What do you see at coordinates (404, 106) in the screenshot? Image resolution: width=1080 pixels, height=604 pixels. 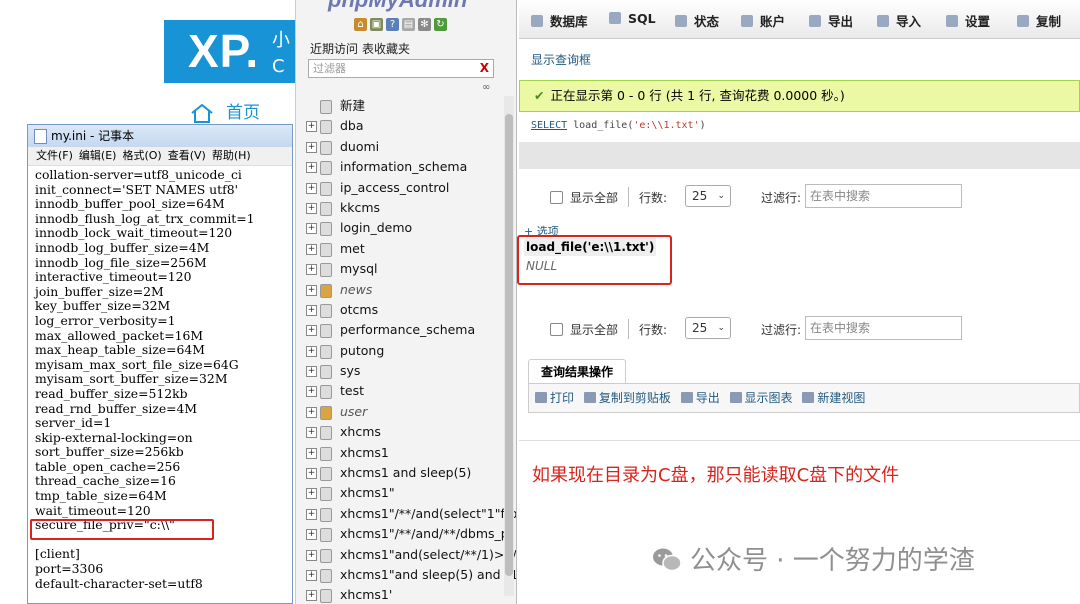 I see `tree-item: 新建` at bounding box center [404, 106].